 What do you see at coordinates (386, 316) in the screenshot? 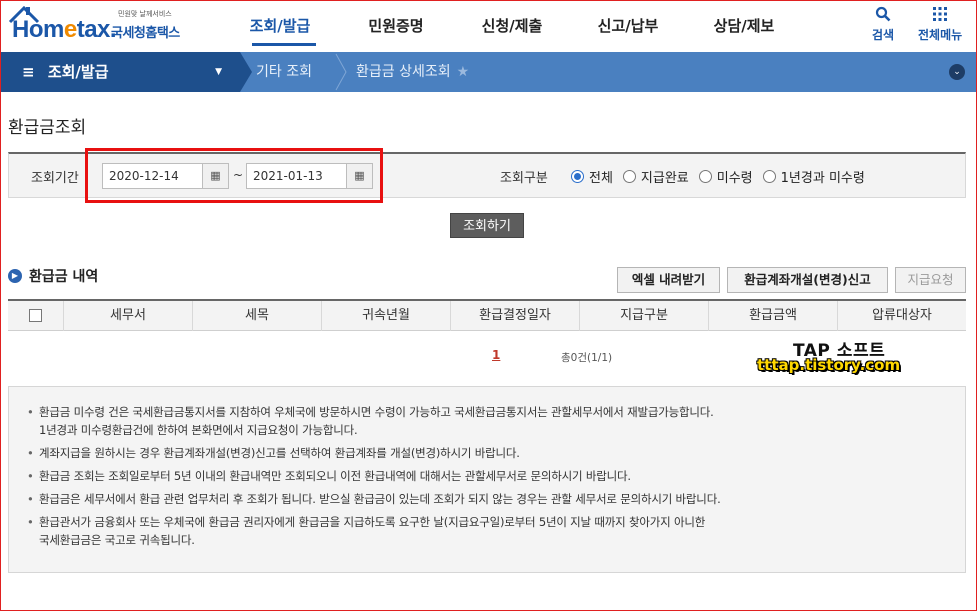
I see `col-attribution-month: 귀속년월` at bounding box center [386, 316].